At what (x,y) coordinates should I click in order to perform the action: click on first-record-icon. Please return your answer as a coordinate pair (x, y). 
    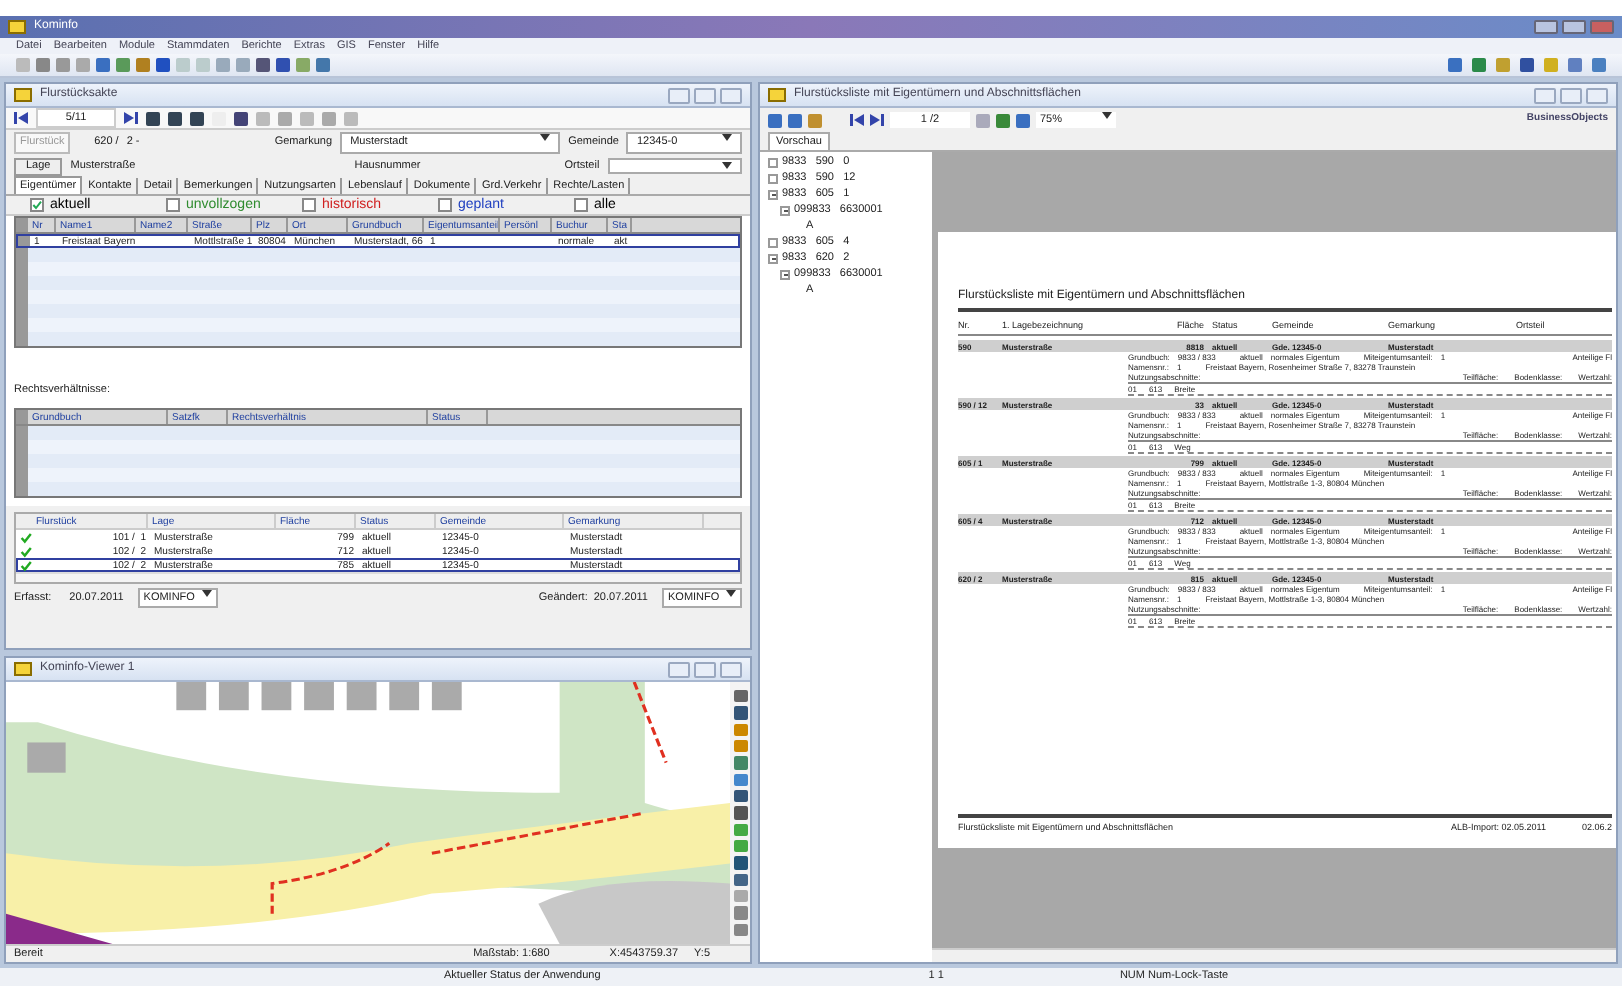
    Looking at the image, I should click on (21, 118).